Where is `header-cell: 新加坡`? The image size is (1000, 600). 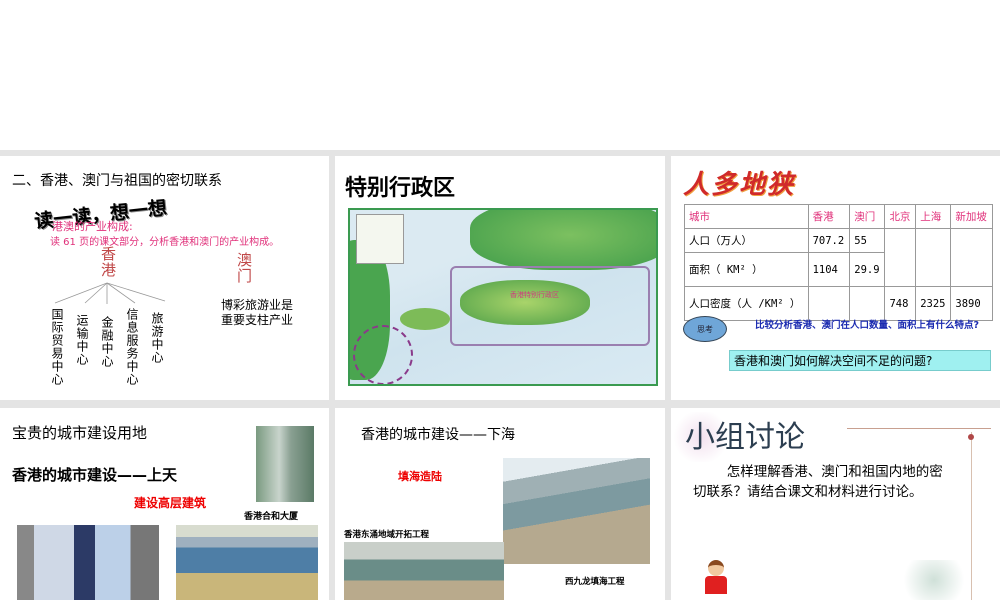 header-cell: 新加坡 is located at coordinates (971, 216).